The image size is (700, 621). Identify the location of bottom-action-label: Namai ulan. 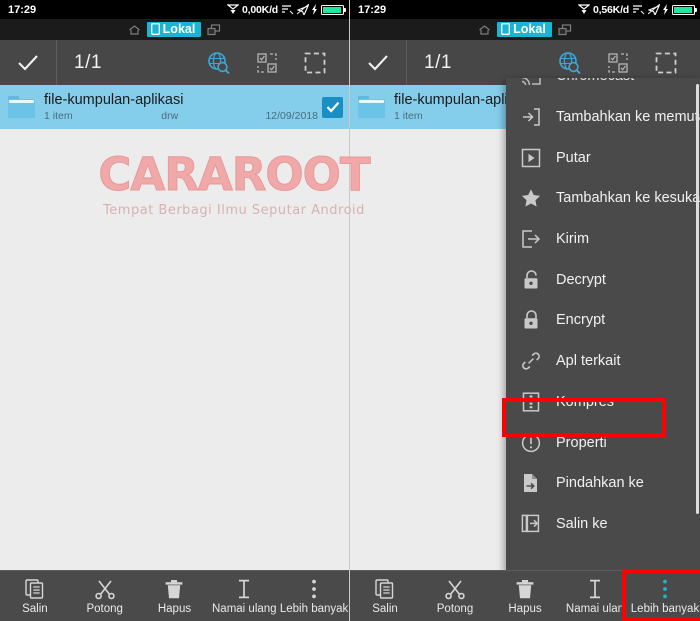
(595, 608).